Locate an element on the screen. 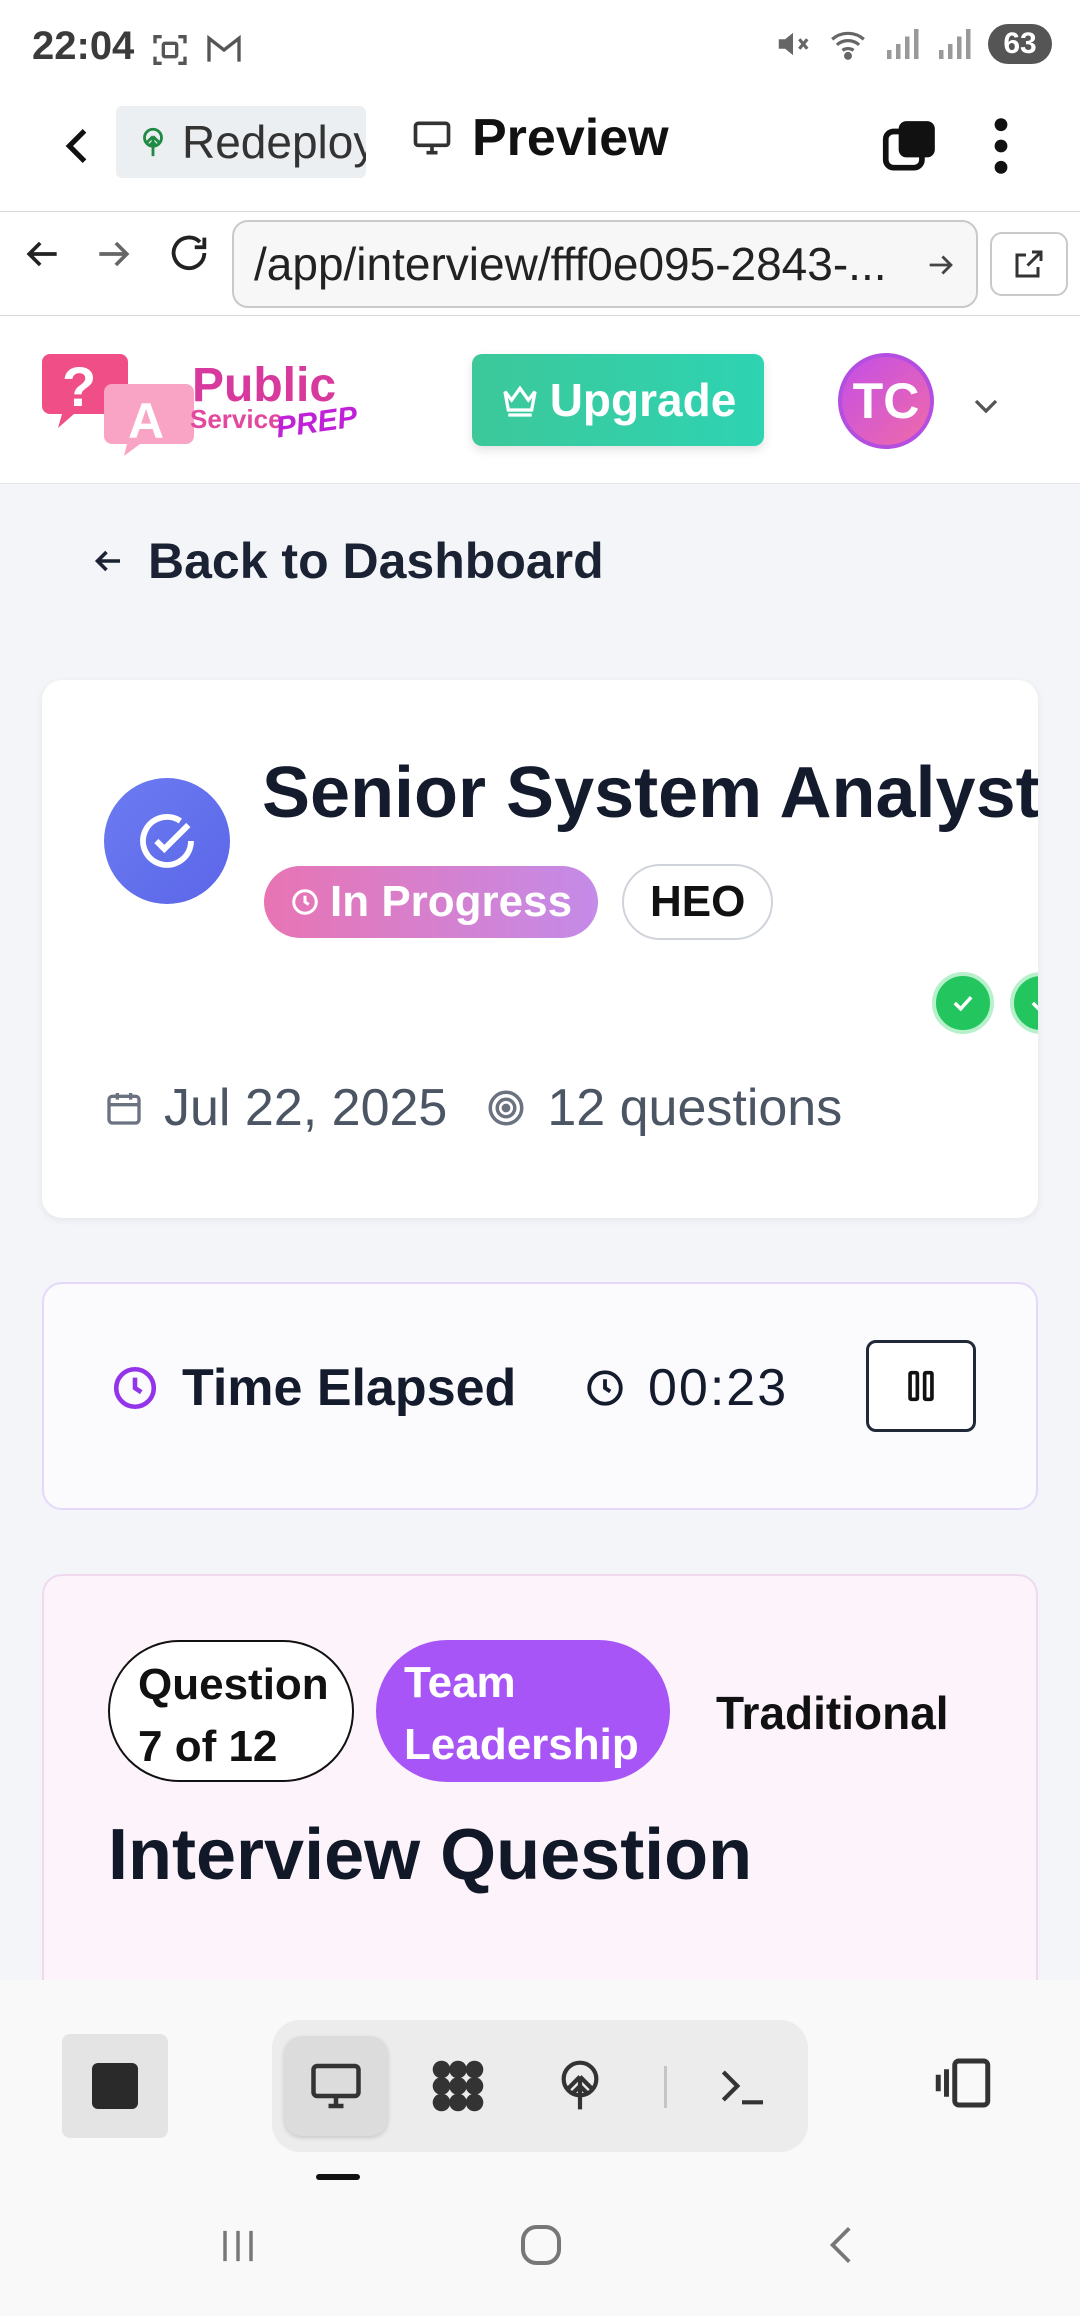  questions-count: 12 questions is located at coordinates (695, 1108).